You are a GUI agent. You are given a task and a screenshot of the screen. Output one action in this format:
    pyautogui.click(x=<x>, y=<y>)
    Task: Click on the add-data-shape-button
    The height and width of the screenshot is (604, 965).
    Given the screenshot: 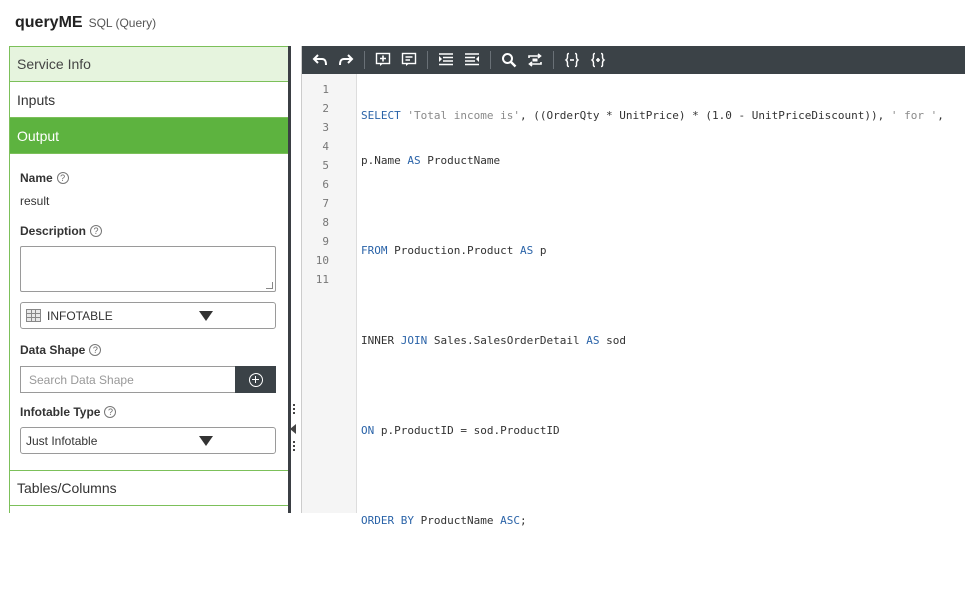 What is the action you would take?
    pyautogui.click(x=255, y=379)
    